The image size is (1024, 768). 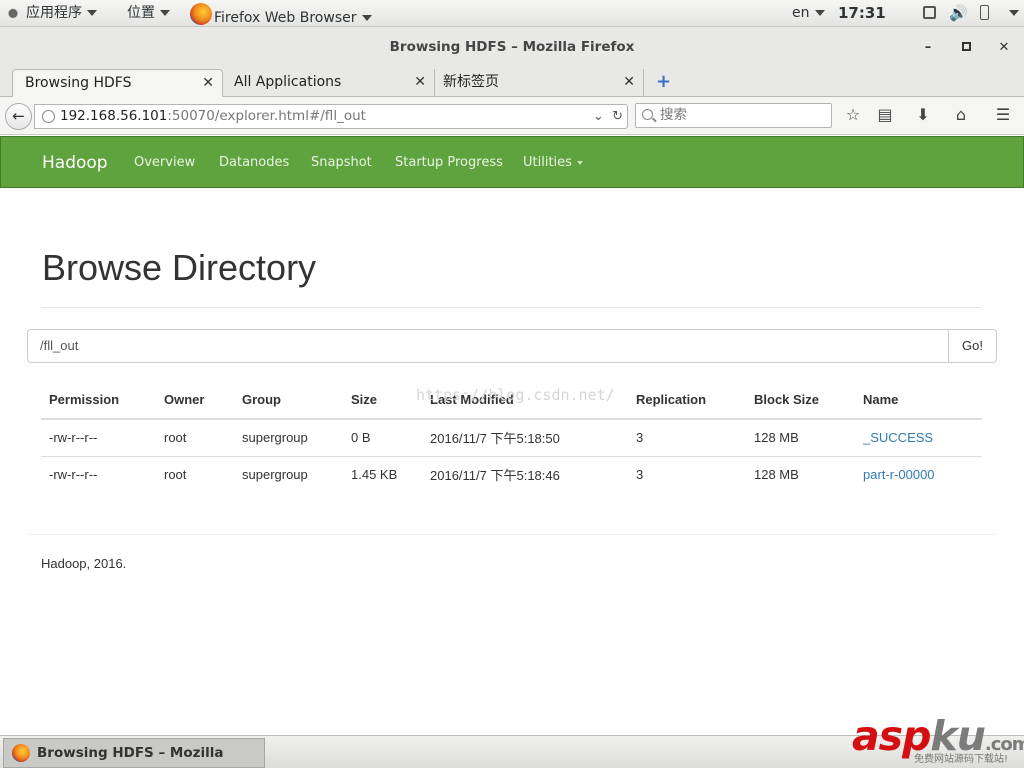 What do you see at coordinates (966, 48) in the screenshot?
I see `maximize-button` at bounding box center [966, 48].